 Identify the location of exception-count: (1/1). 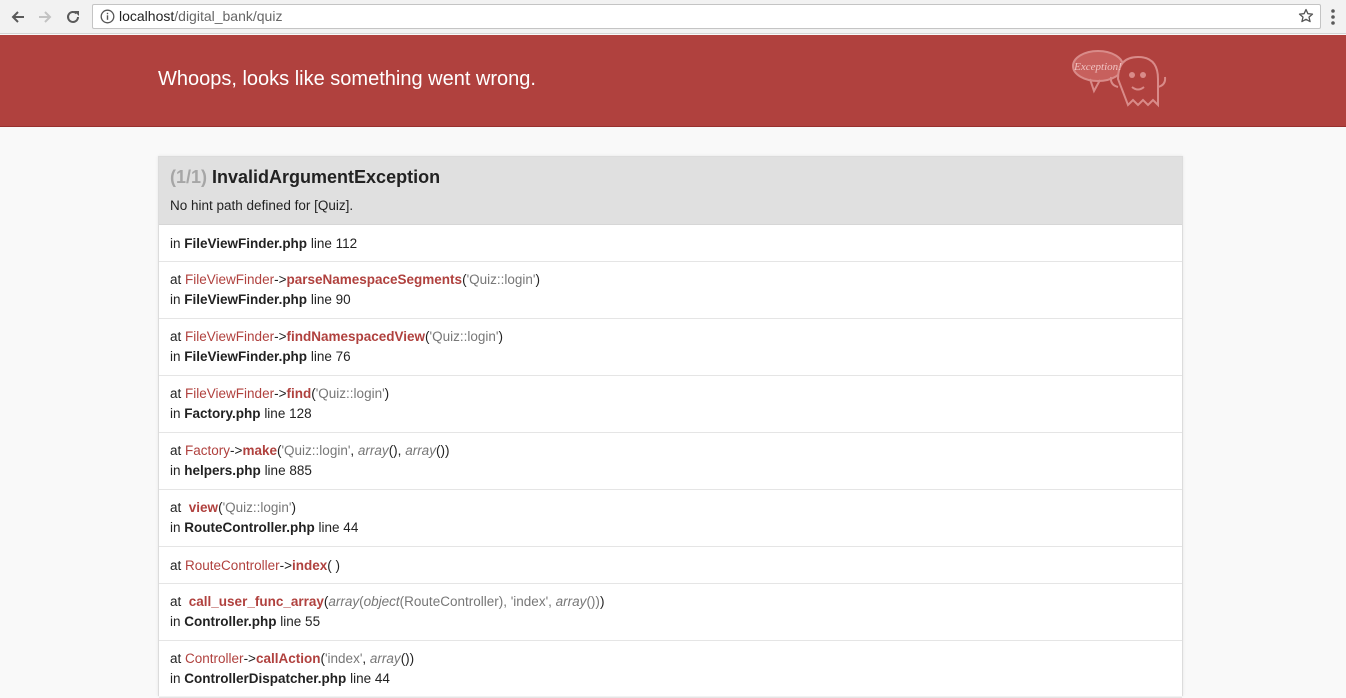
(189, 177).